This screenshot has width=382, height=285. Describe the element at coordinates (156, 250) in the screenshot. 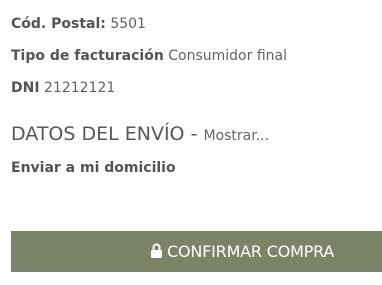

I see `lock-icon` at that location.